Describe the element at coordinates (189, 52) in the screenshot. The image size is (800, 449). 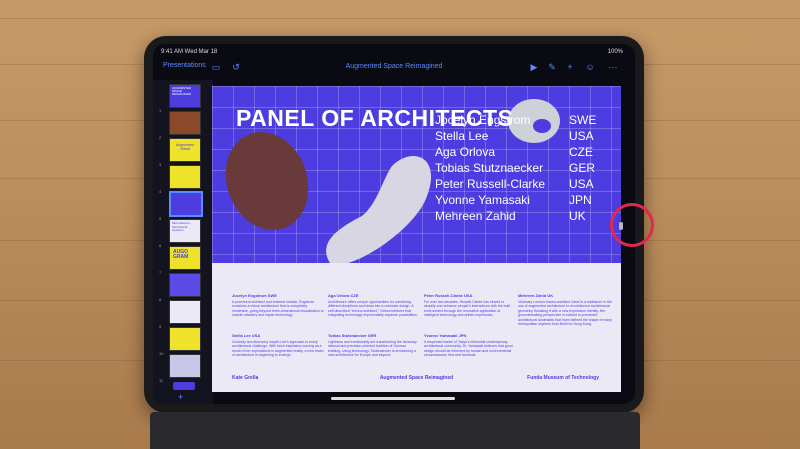
I see `status-time: 9:41 AM Wed Mar 18` at that location.